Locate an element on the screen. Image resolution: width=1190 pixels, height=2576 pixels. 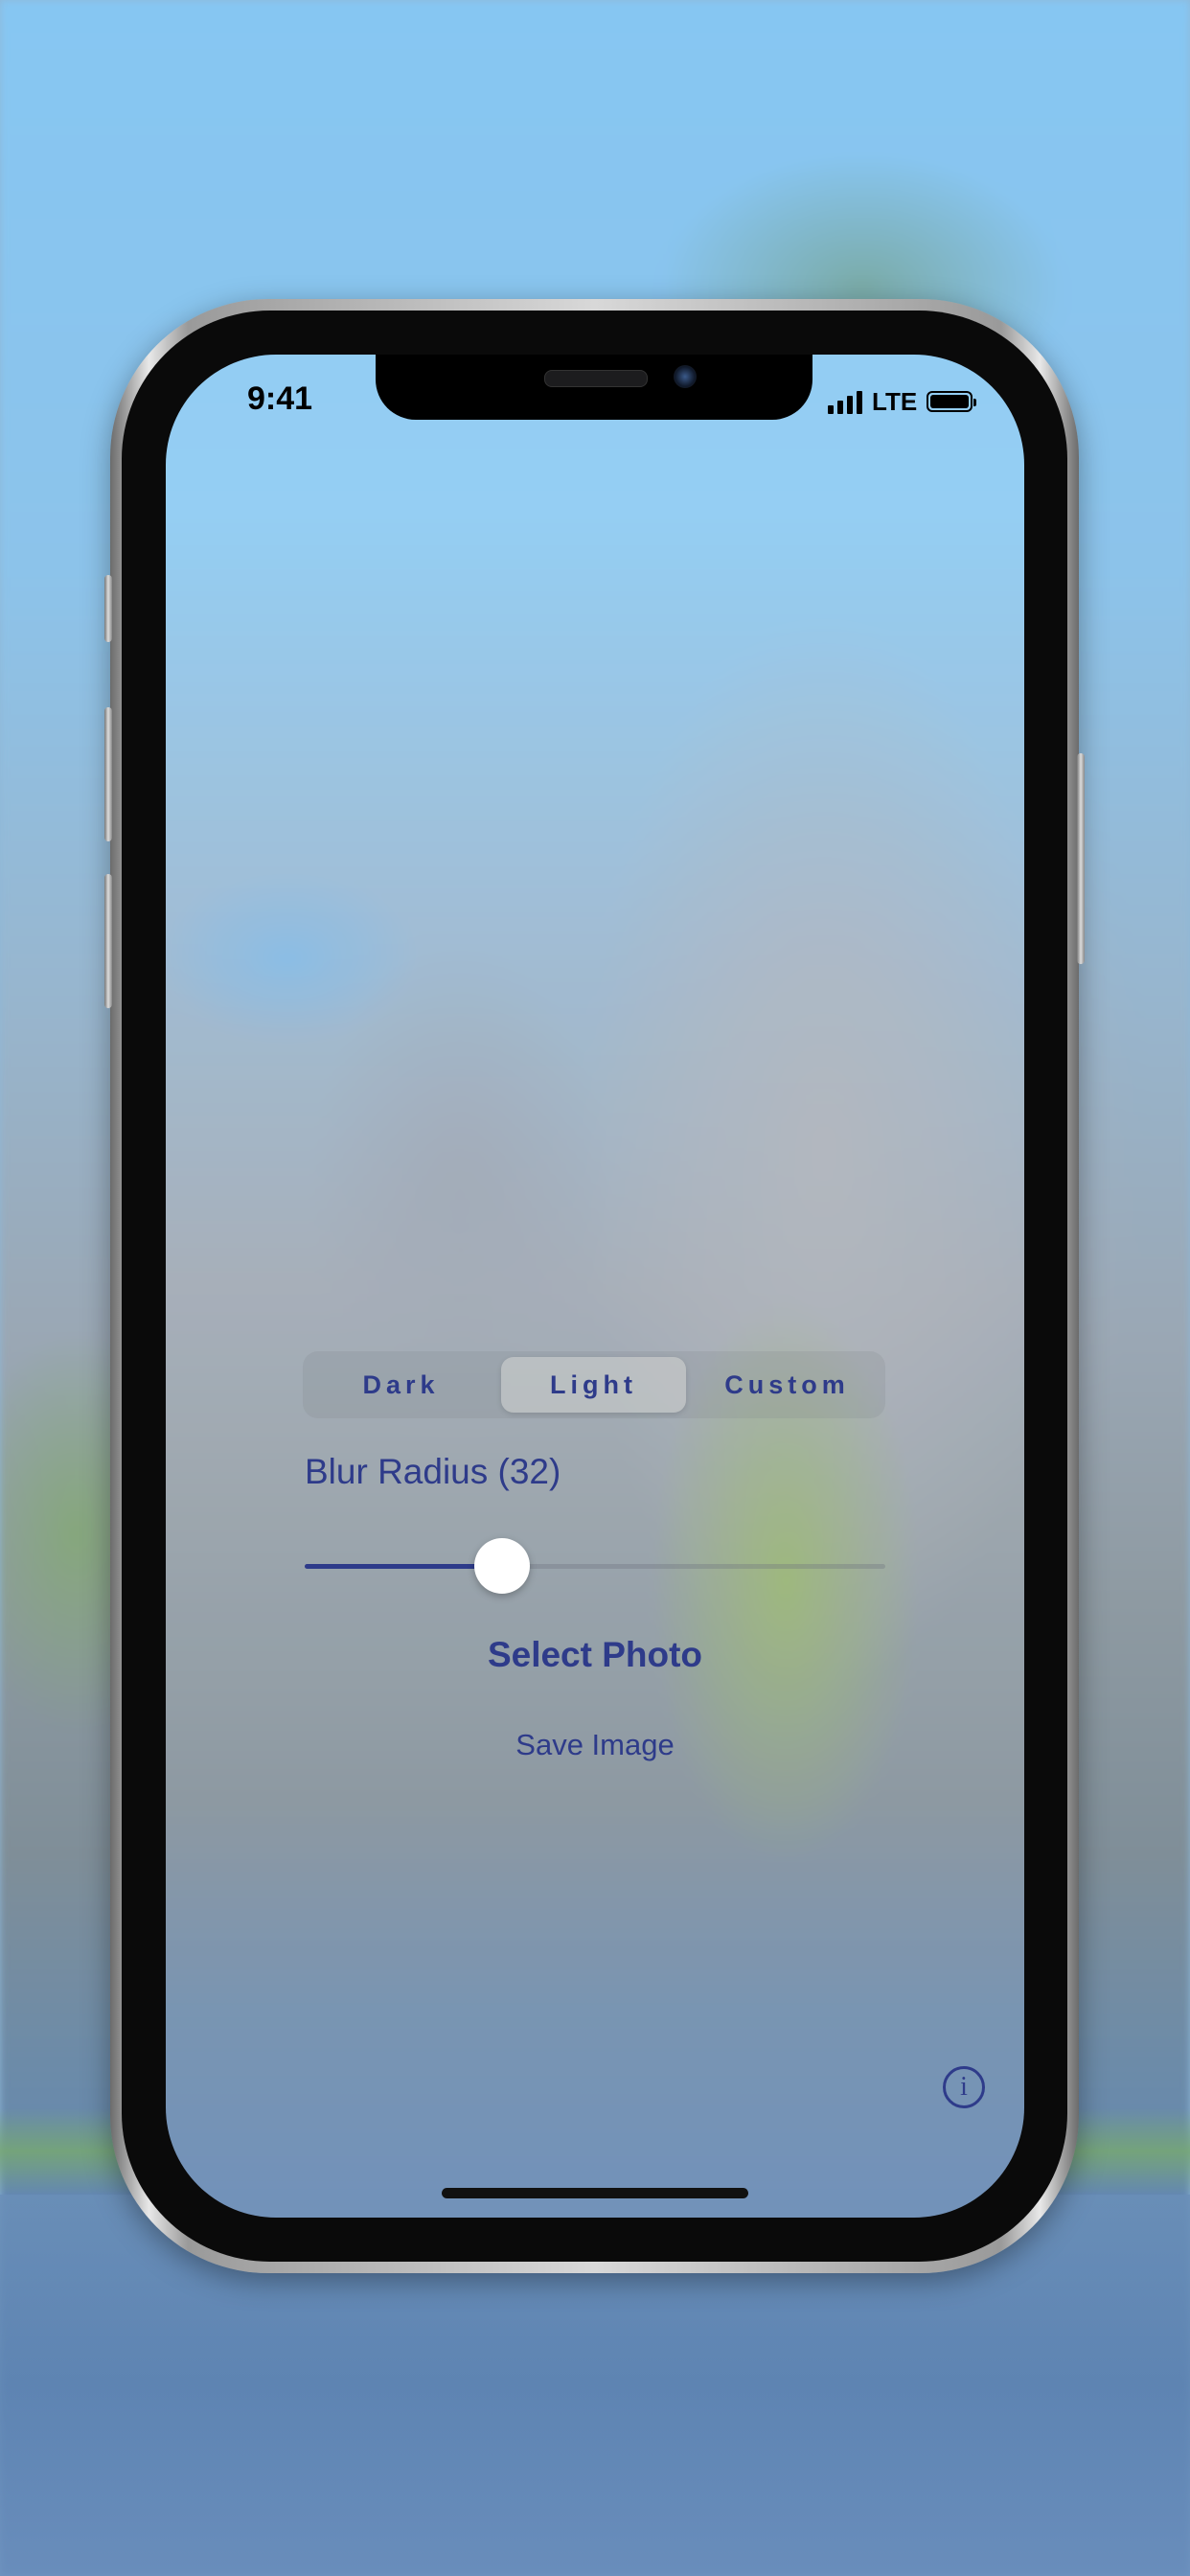
status-time: 9:41 is located at coordinates (280, 398).